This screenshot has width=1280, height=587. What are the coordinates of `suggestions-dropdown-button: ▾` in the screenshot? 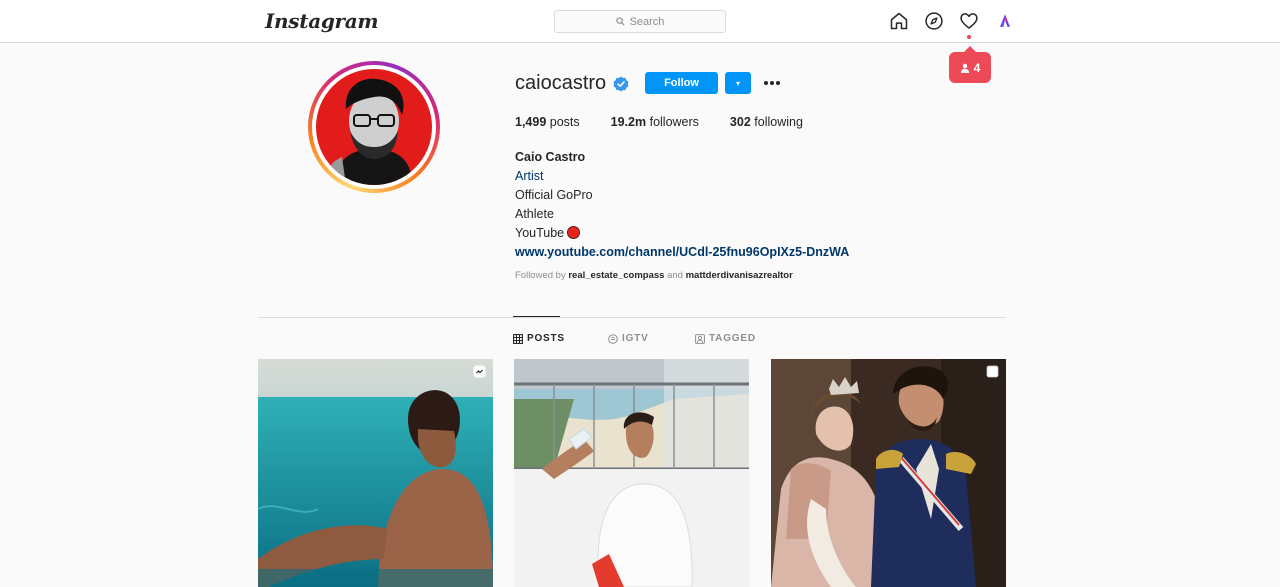 It's located at (738, 83).